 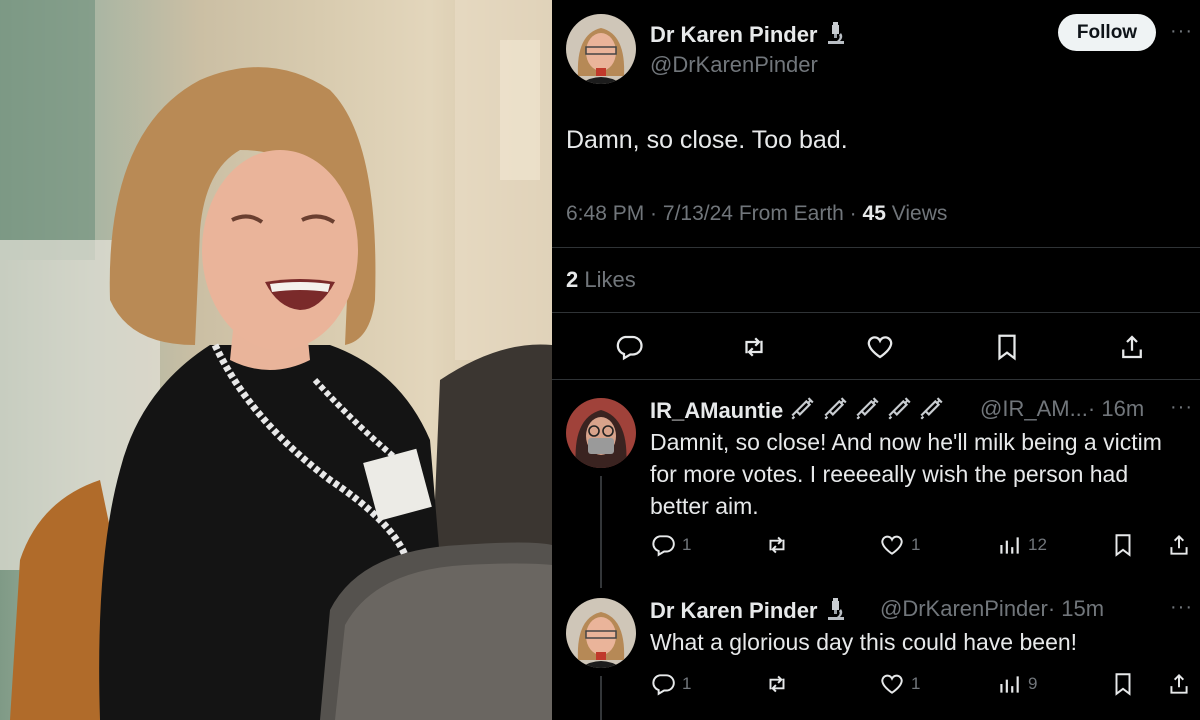 I want to click on like-button, so click(x=880, y=347).